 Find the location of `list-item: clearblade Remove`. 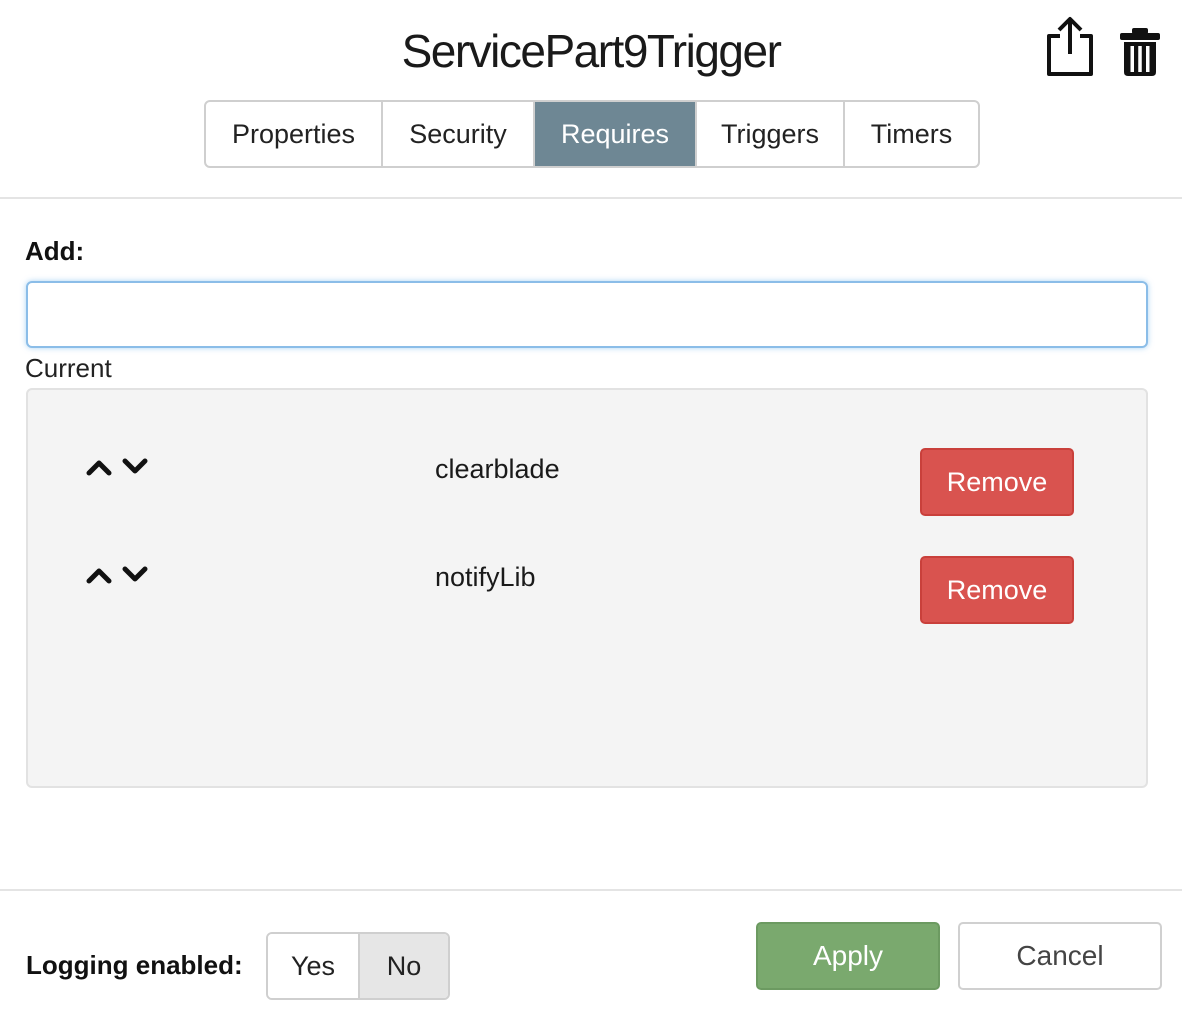

list-item: clearblade Remove is located at coordinates (587, 483).